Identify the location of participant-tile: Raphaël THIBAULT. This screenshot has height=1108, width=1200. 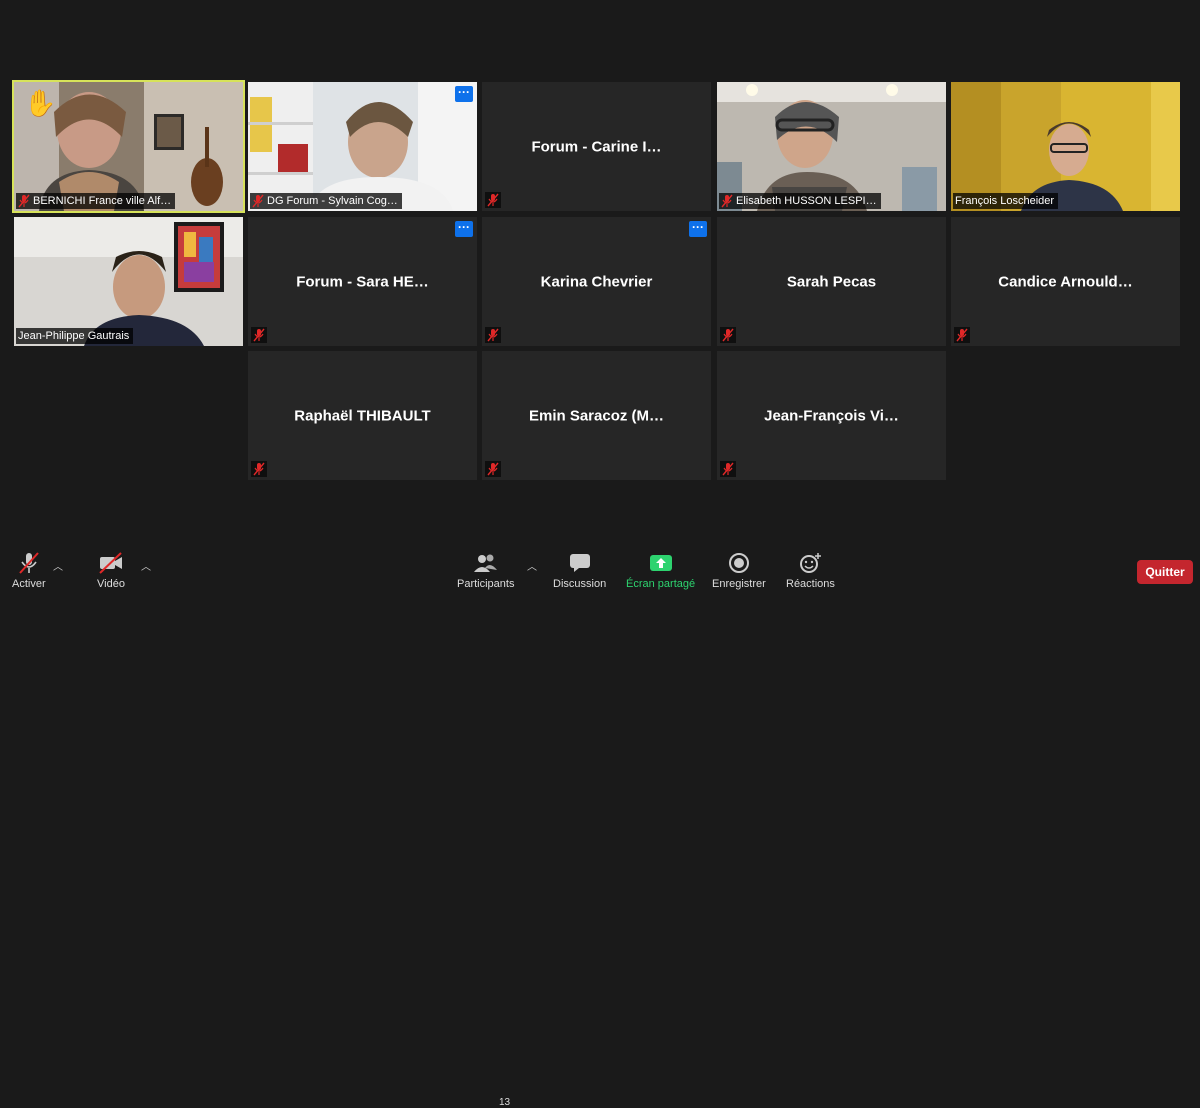
(362, 415).